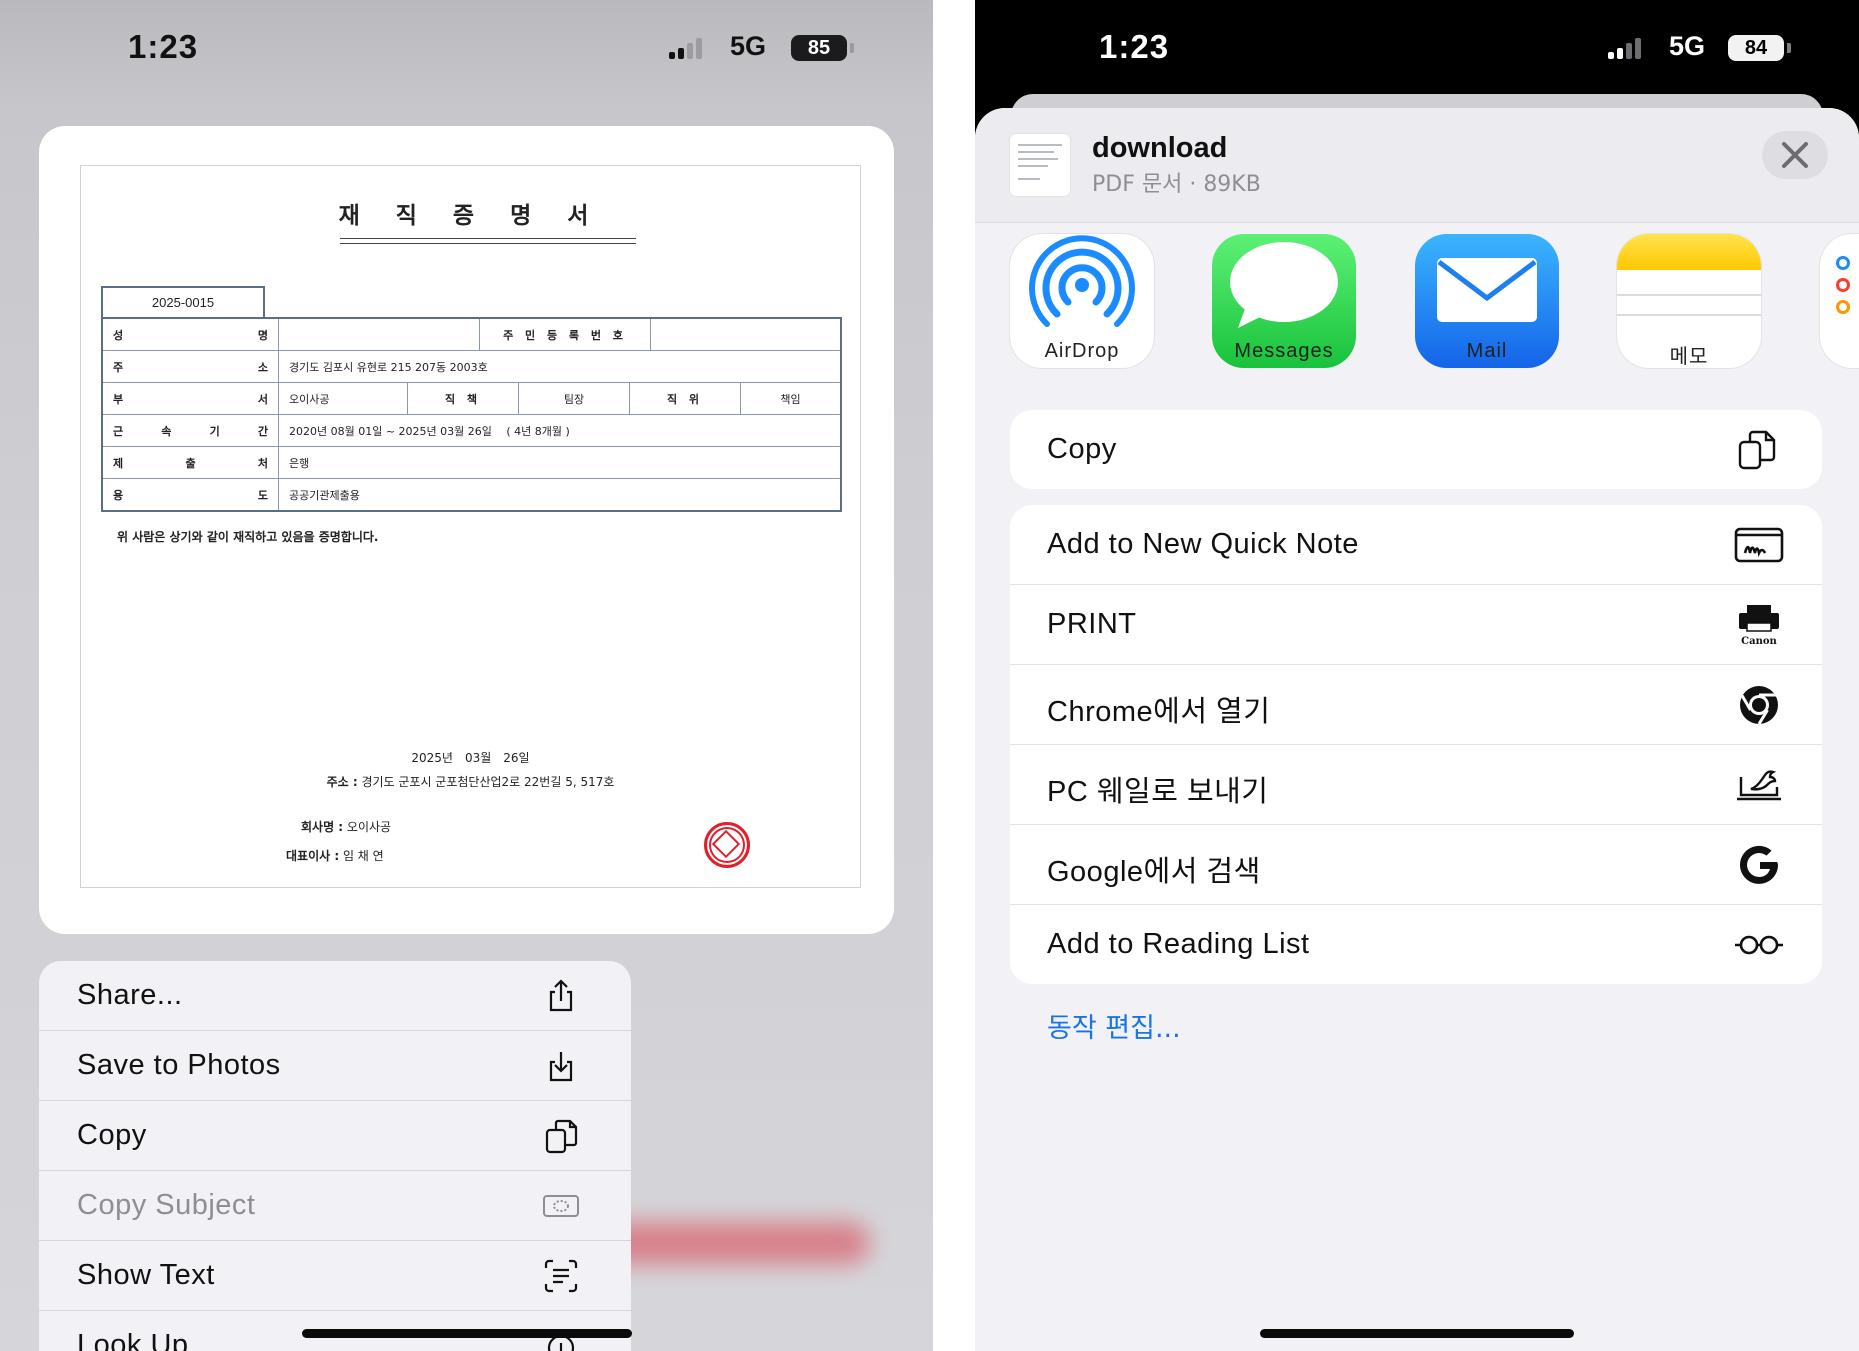 The height and width of the screenshot is (1351, 1859). I want to click on table-row: 성명 주 민 등 록 번 호, so click(471, 334).